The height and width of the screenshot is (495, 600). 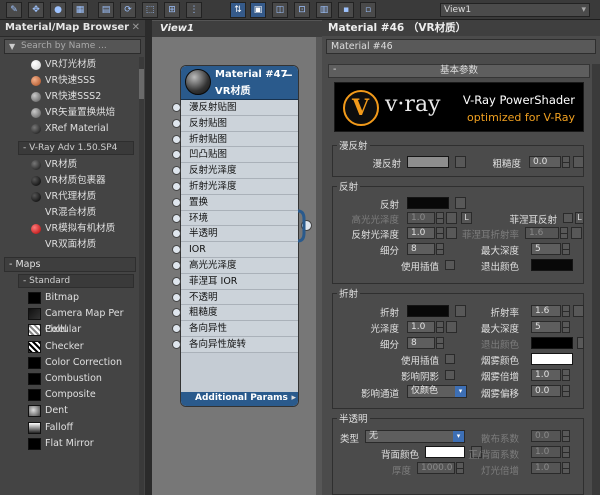 I want to click on editor-scrollbar, so click(x=596, y=279).